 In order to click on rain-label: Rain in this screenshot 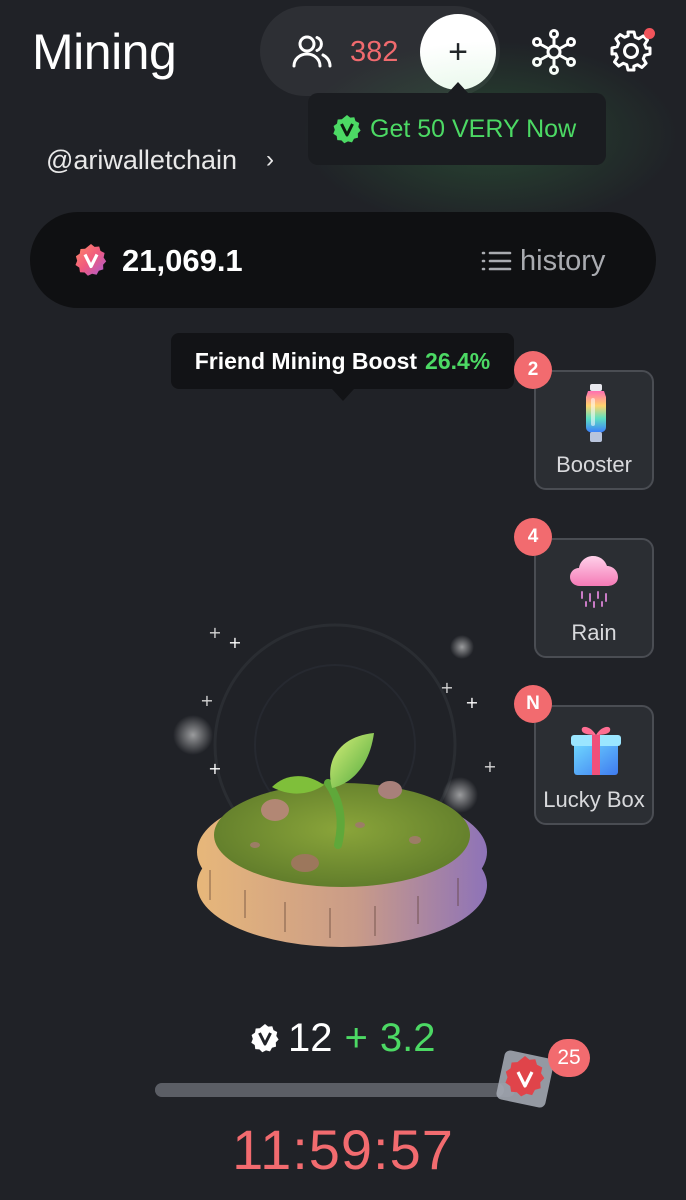, I will do `click(594, 632)`.